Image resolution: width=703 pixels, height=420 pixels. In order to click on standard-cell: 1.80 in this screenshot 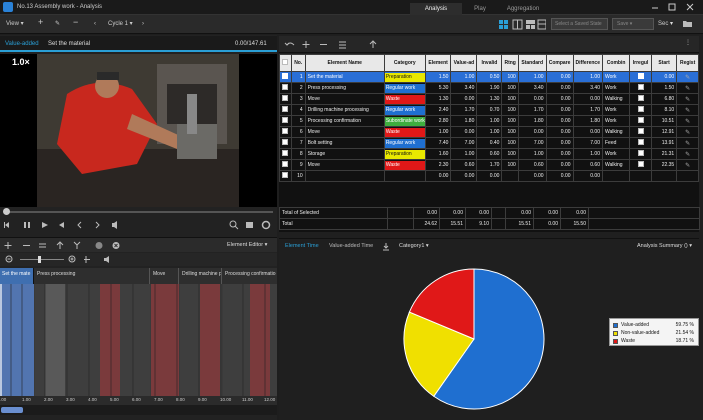, I will do `click(532, 121)`.